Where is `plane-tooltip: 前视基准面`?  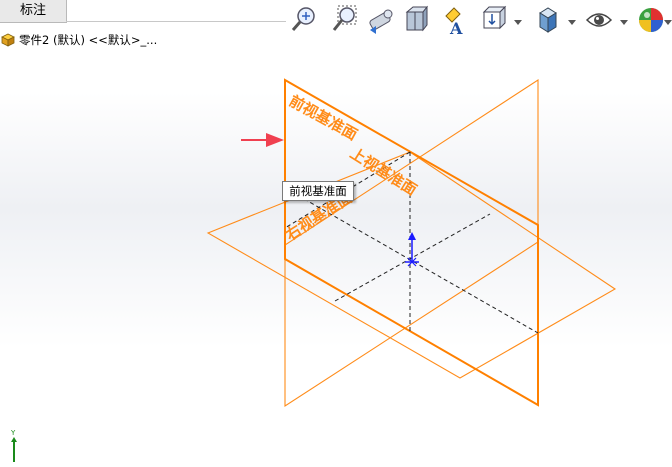 plane-tooltip: 前视基准面 is located at coordinates (318, 191).